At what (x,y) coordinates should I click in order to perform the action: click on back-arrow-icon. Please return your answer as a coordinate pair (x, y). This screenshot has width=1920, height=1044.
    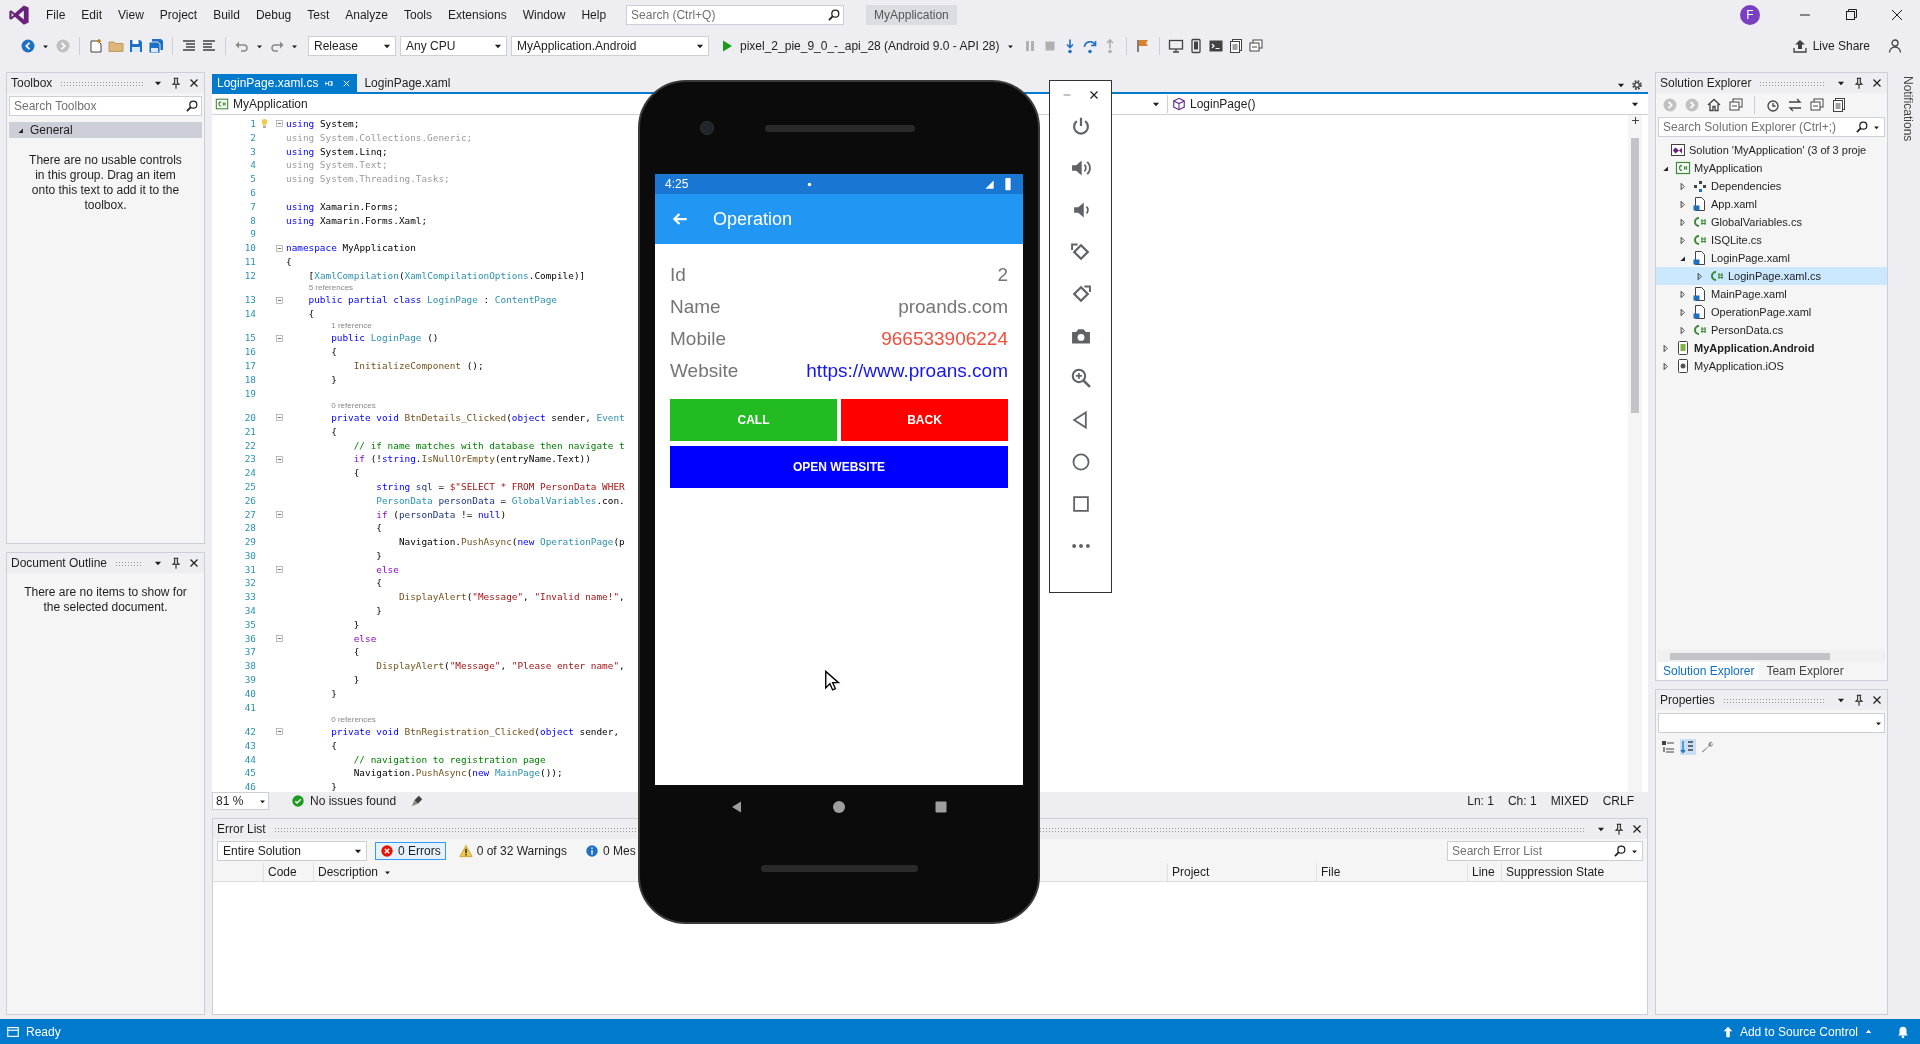
    Looking at the image, I should click on (680, 219).